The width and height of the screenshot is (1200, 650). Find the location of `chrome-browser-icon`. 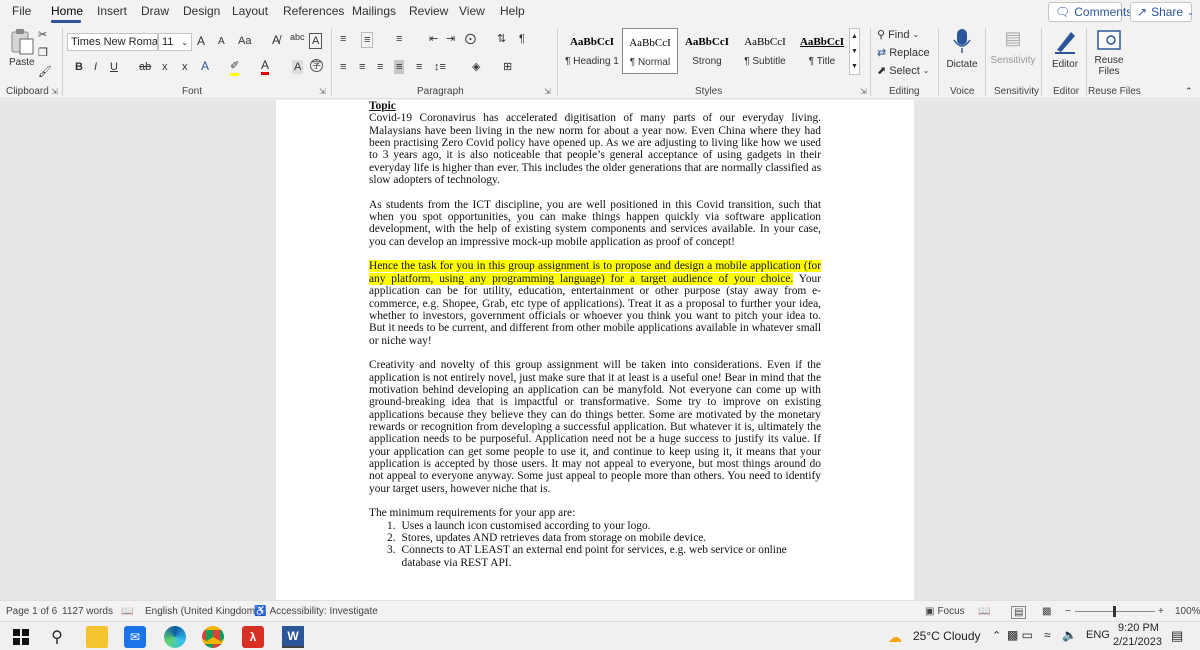

chrome-browser-icon is located at coordinates (213, 637).